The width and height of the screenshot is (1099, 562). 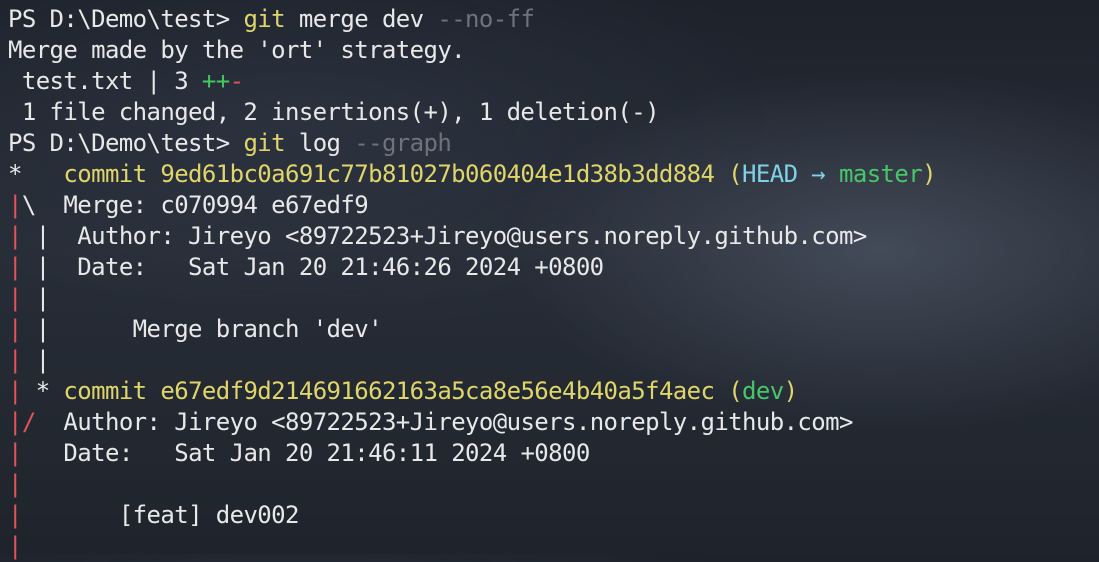 What do you see at coordinates (202, 205) in the screenshot?
I see `merge-parents: Merge: c070994 e67edf9` at bounding box center [202, 205].